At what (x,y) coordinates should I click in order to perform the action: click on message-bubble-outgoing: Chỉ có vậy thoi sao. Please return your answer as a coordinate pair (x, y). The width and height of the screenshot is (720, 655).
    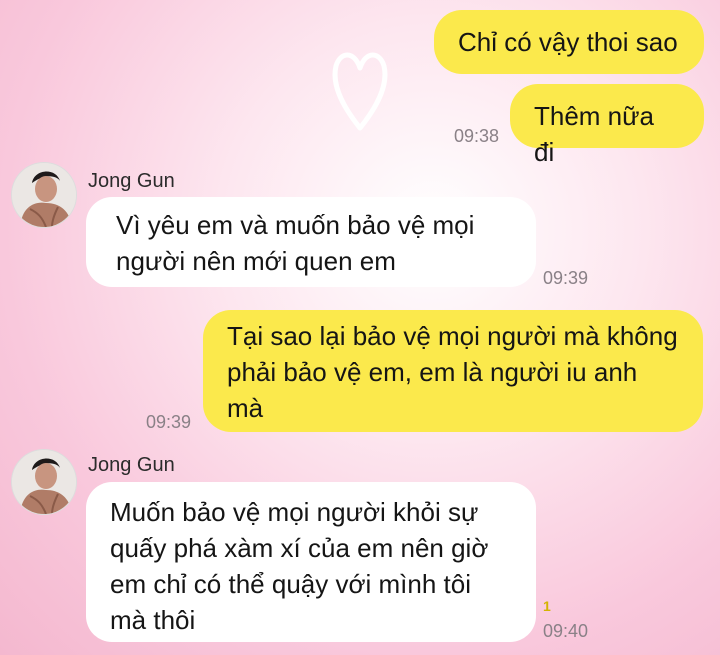
    Looking at the image, I should click on (569, 42).